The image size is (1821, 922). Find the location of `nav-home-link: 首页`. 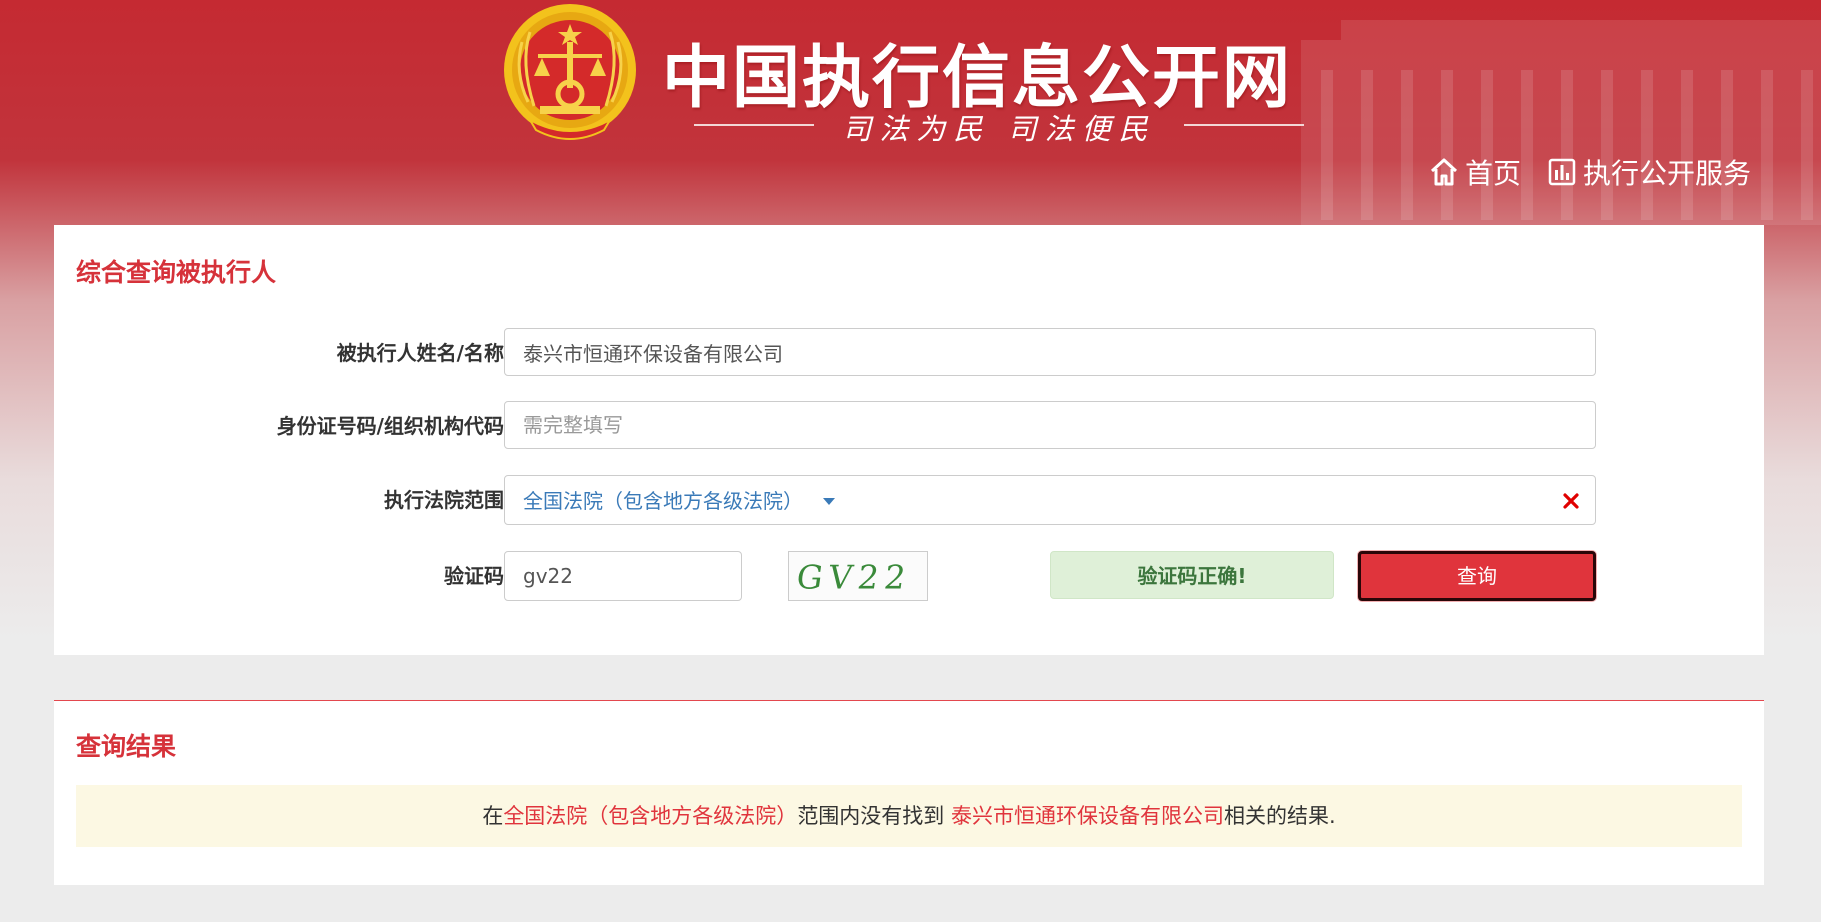

nav-home-link: 首页 is located at coordinates (1475, 172).